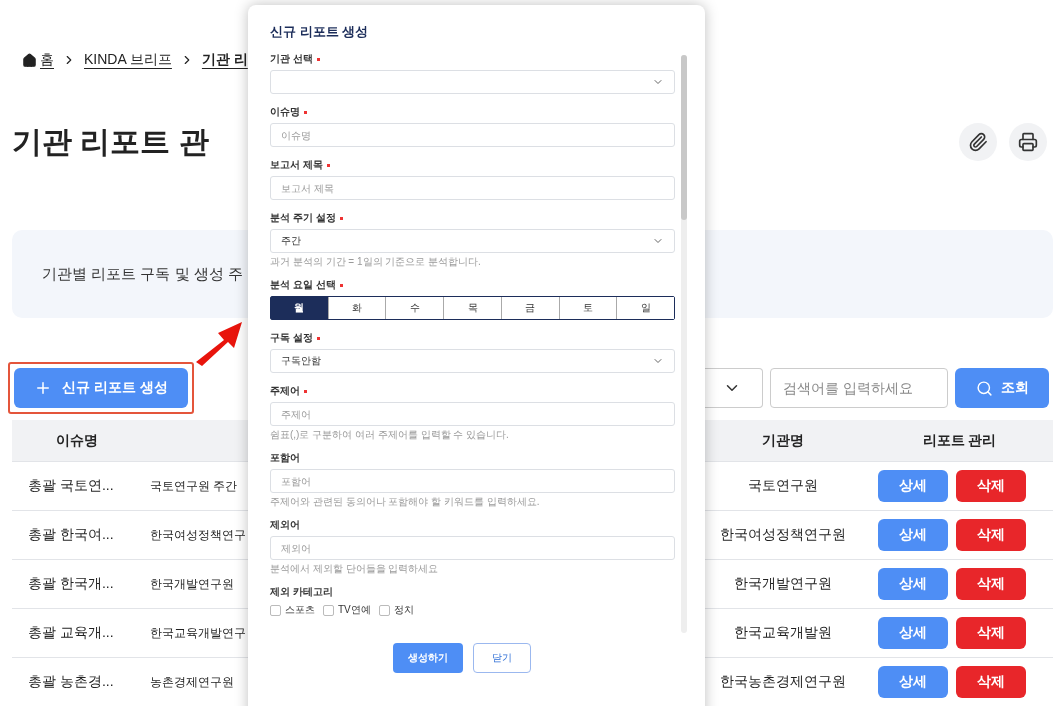 This screenshot has height=706, width=1053. Describe the element at coordinates (299, 308) in the screenshot. I see `day-option: 월` at that location.